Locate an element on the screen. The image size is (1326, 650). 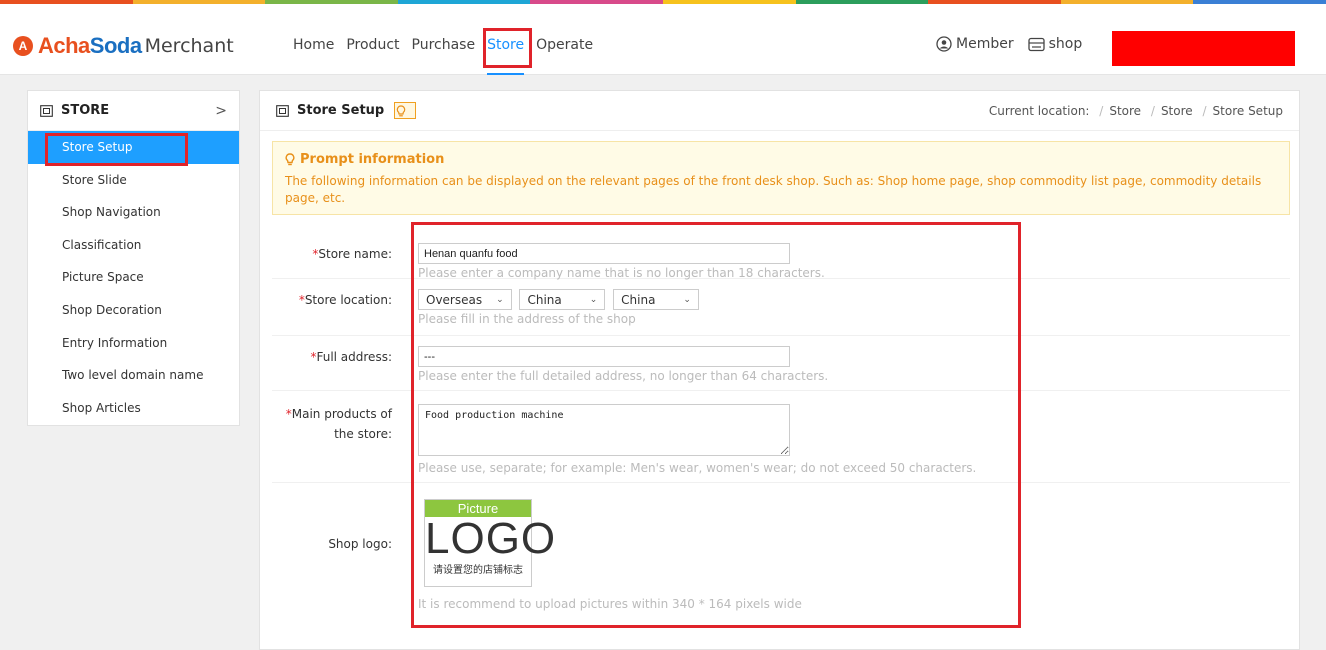
logo-placeholder-caption: 请设置您的店铺标志 is located at coordinates (478, 570).